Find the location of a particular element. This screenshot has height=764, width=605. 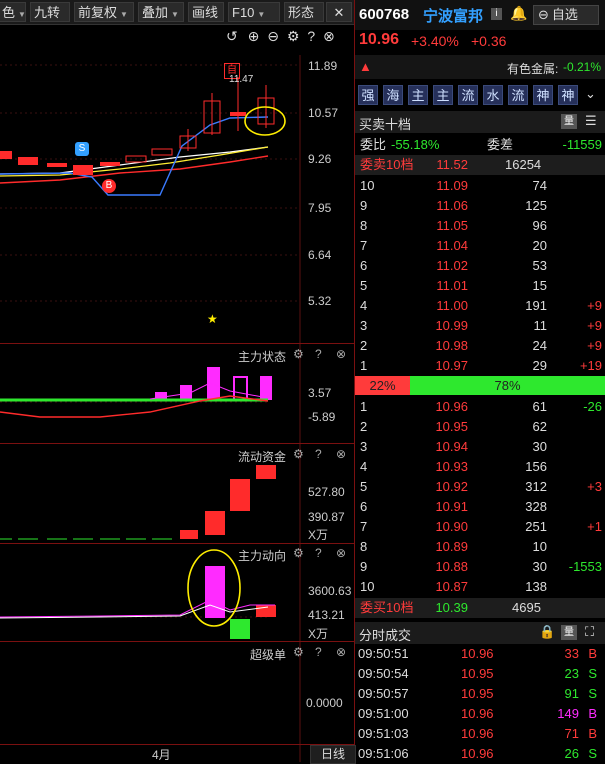

reset-icon: ↺ is located at coordinates (232, 36).